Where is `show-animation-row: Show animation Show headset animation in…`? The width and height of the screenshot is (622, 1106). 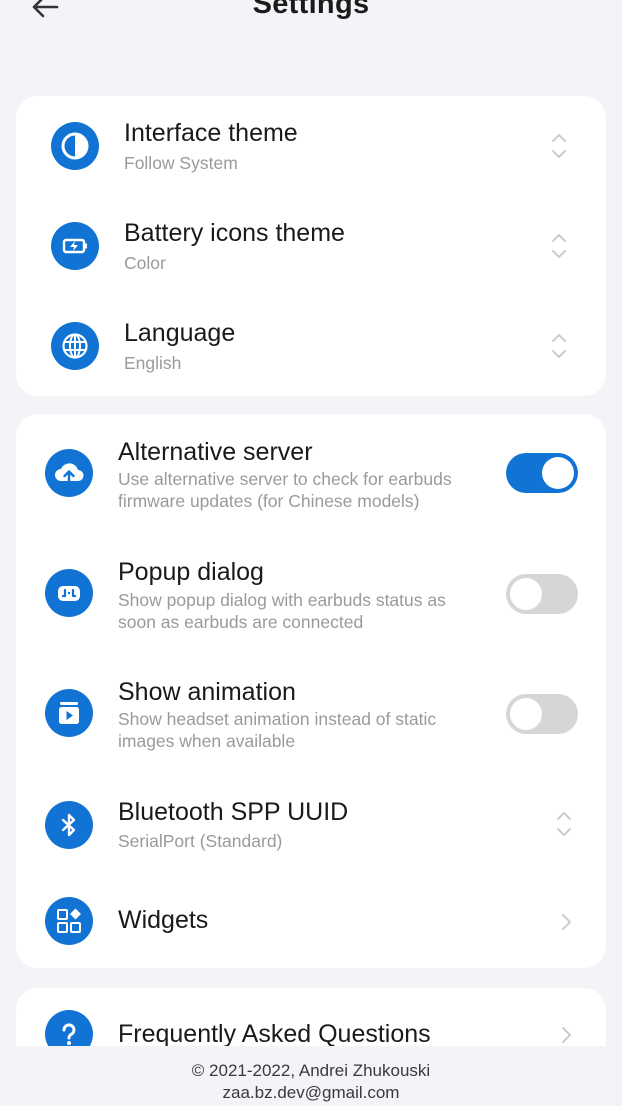
show-animation-row: Show animation Show headset animation in… is located at coordinates (311, 714).